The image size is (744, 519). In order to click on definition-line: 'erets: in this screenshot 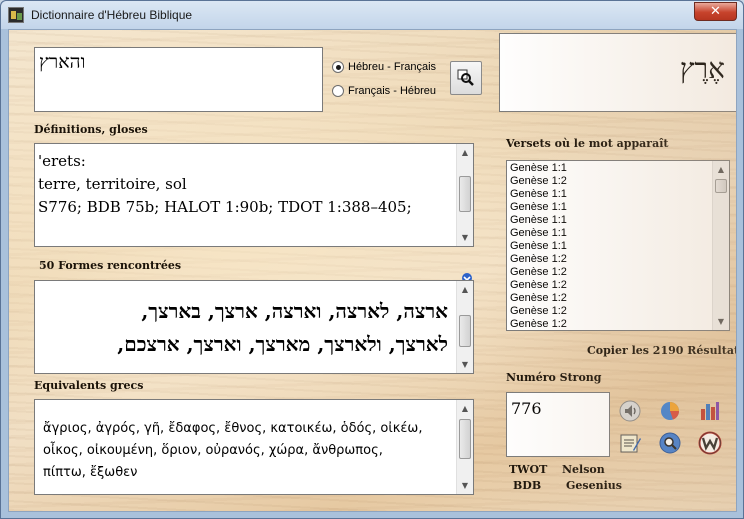, I will do `click(62, 161)`.